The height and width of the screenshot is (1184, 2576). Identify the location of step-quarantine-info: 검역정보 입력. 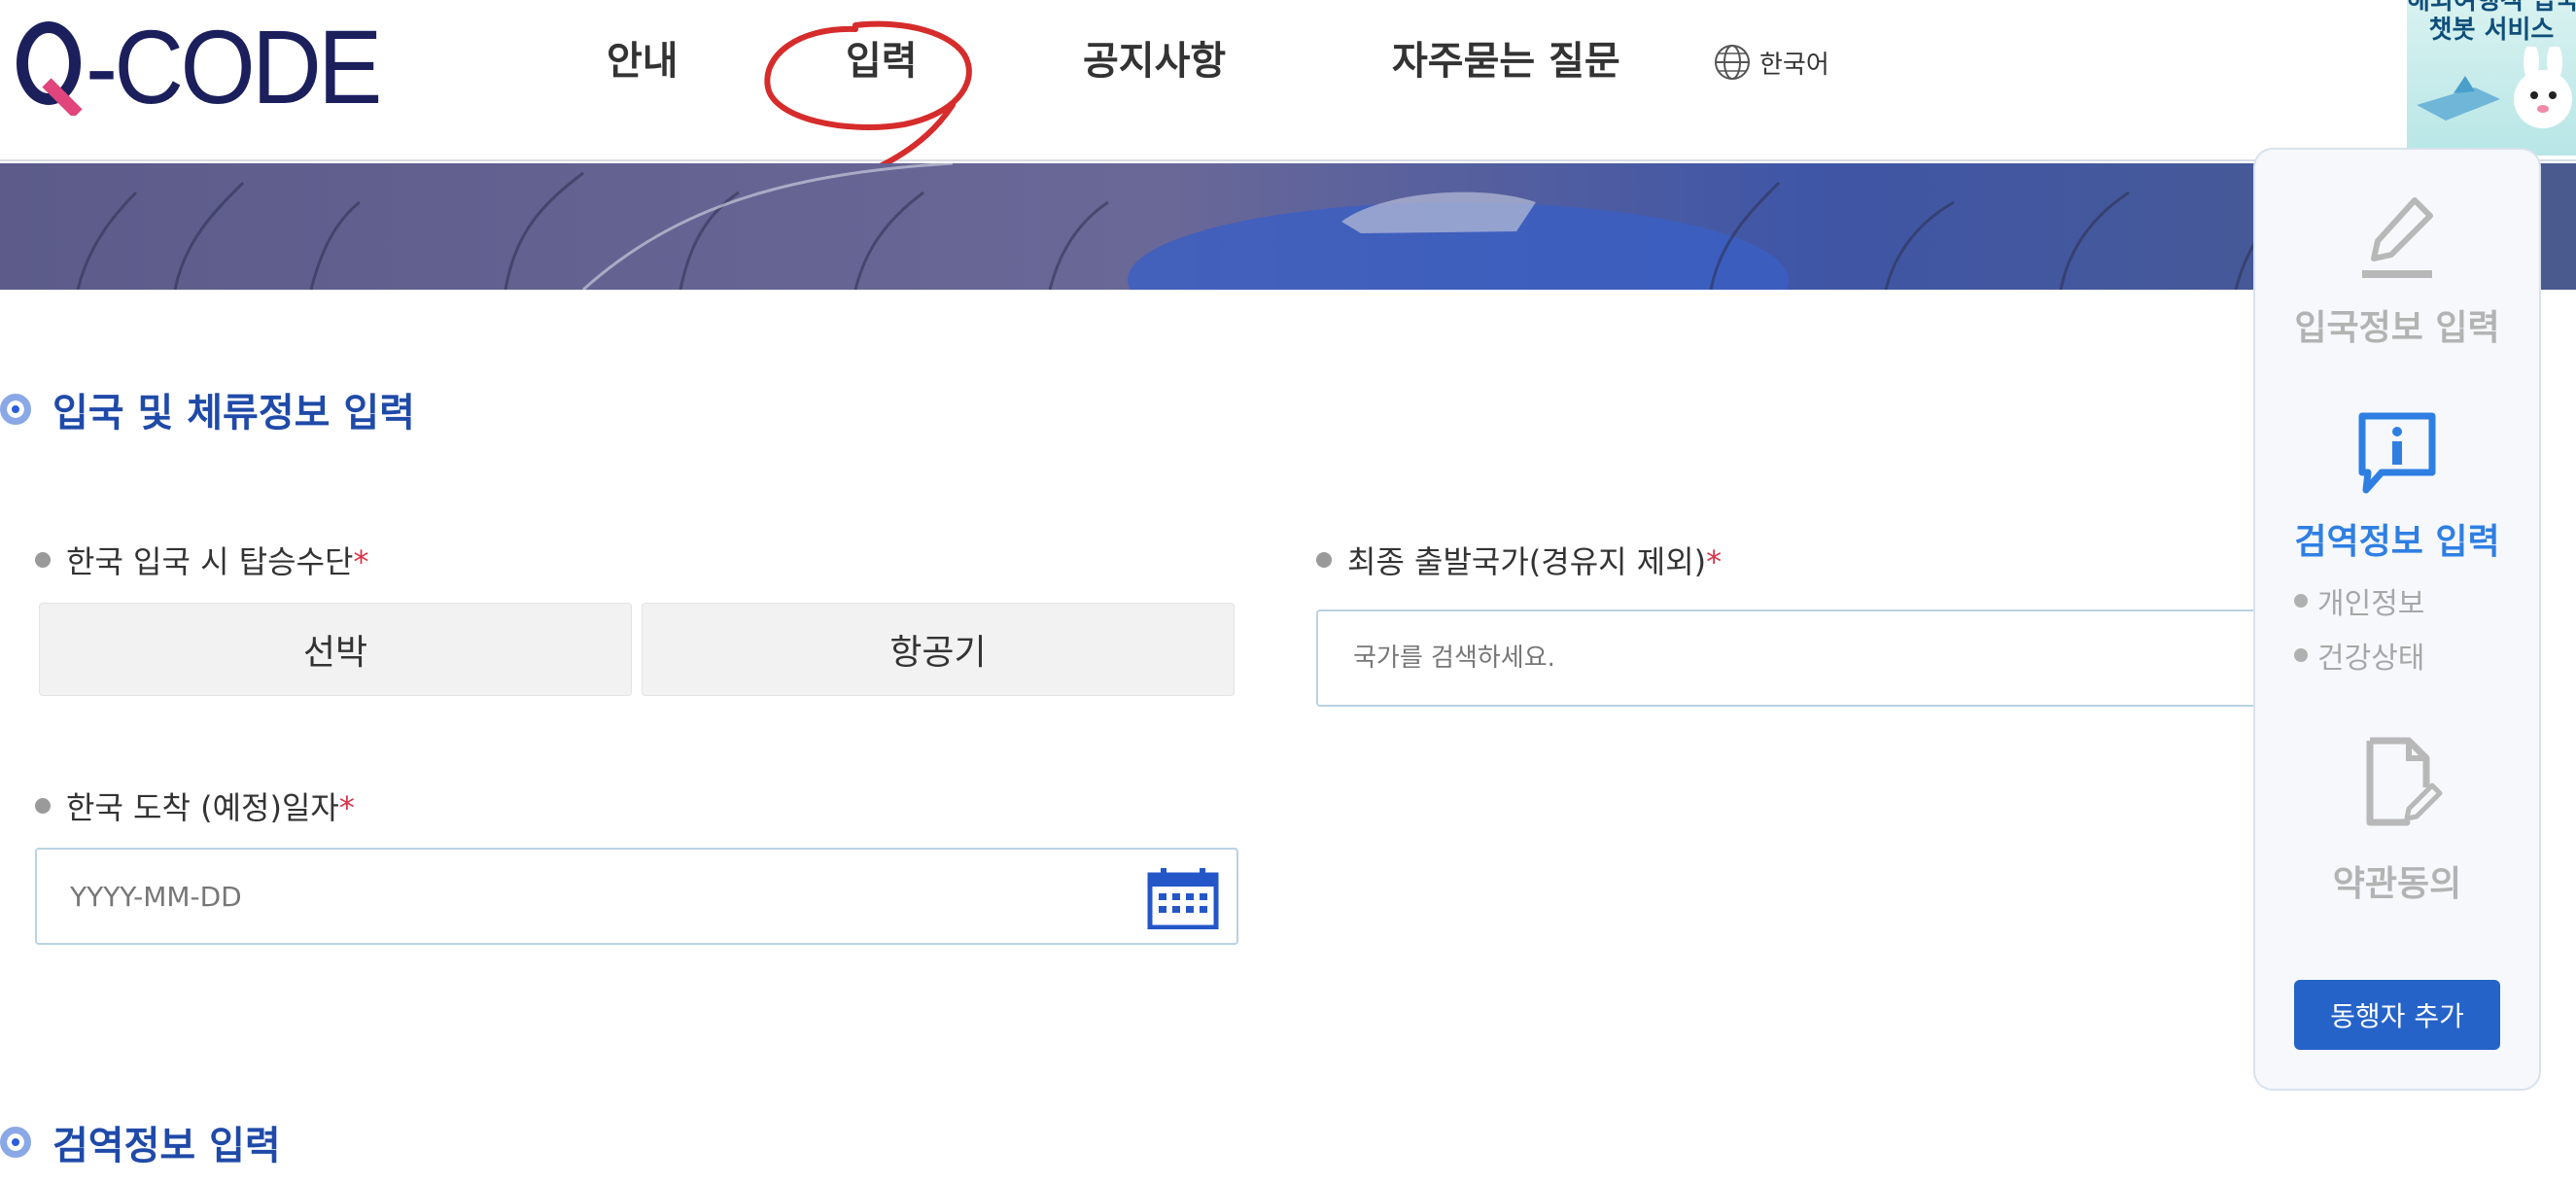
(2397, 484).